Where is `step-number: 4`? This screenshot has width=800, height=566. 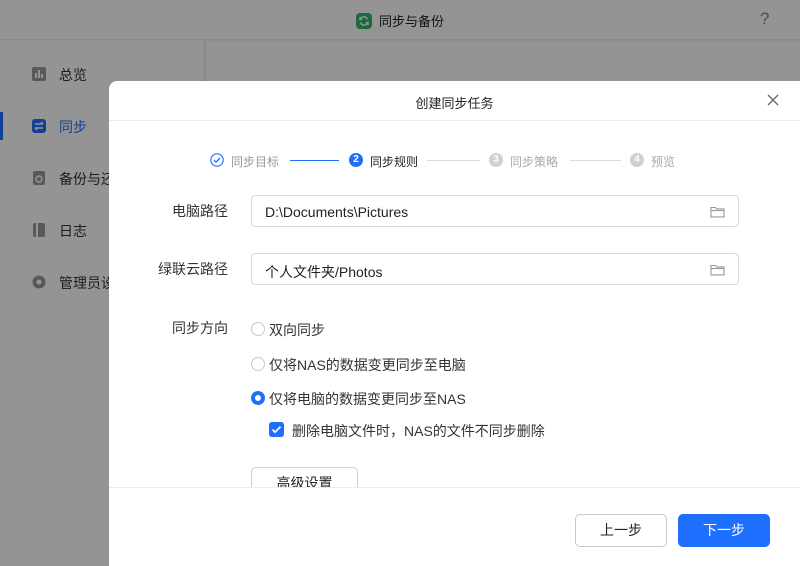
step-number: 4 is located at coordinates (637, 160).